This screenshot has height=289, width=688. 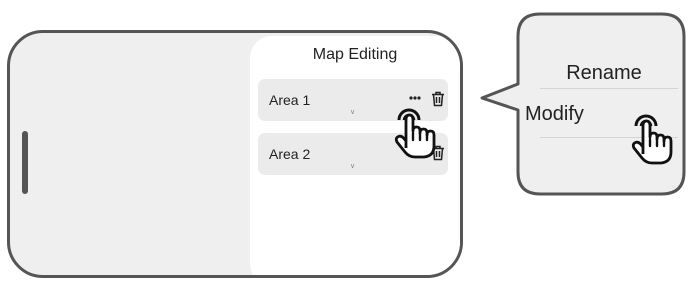 What do you see at coordinates (25, 162) in the screenshot?
I see `device-side-button` at bounding box center [25, 162].